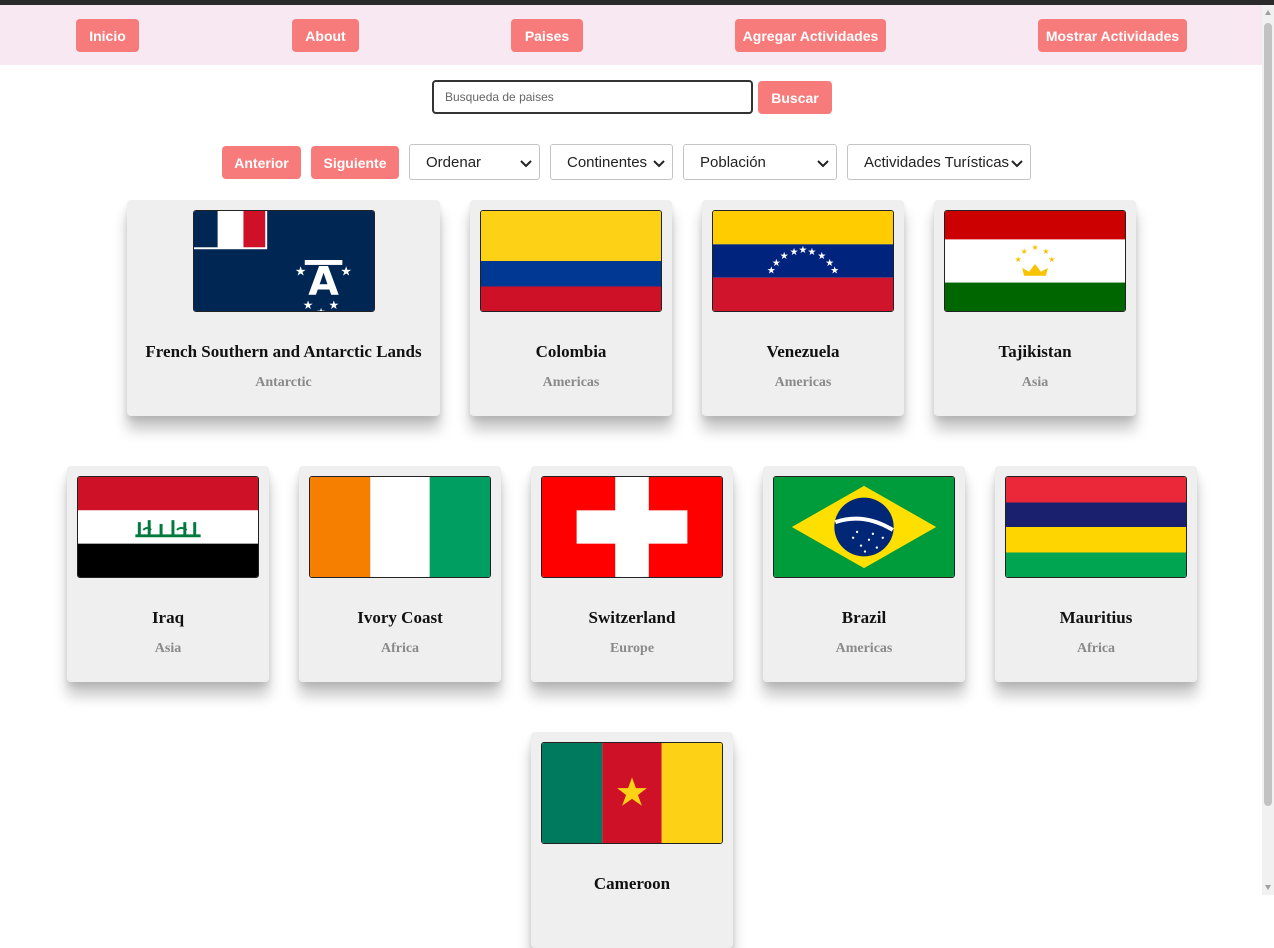  Describe the element at coordinates (283, 351) in the screenshot. I see `country-name: French Southern and Antarctic Lands` at that location.